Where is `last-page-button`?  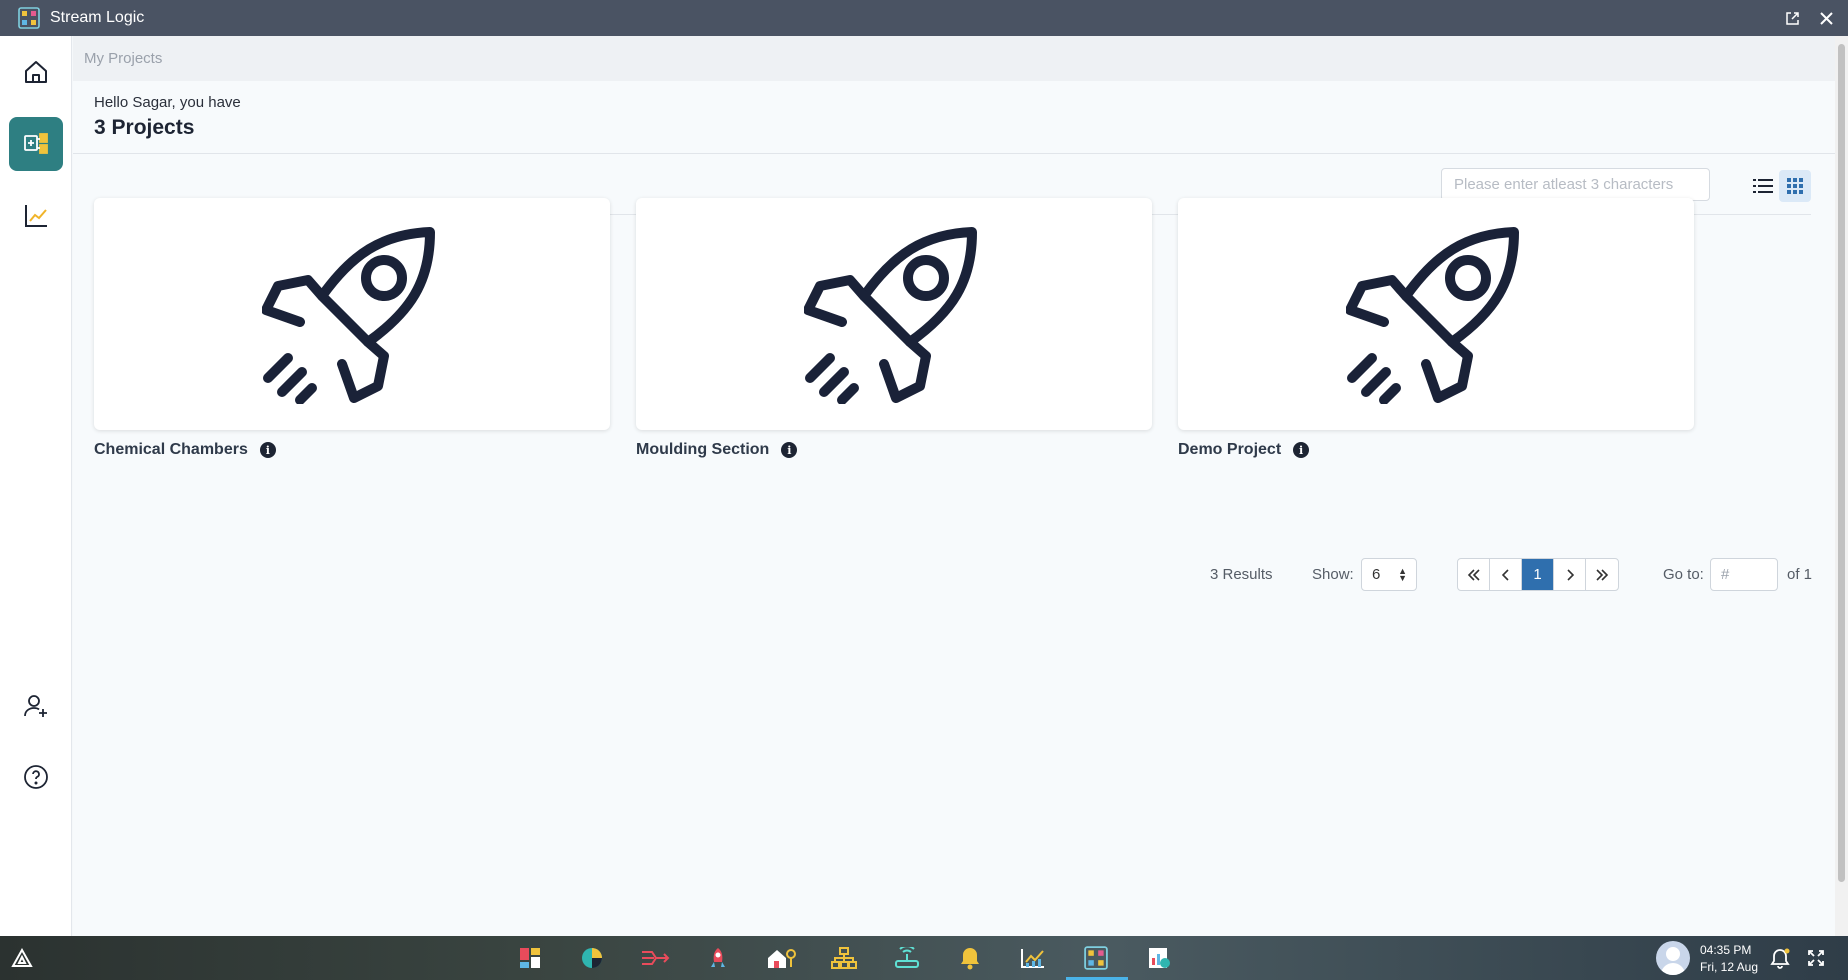 last-page-button is located at coordinates (1602, 574).